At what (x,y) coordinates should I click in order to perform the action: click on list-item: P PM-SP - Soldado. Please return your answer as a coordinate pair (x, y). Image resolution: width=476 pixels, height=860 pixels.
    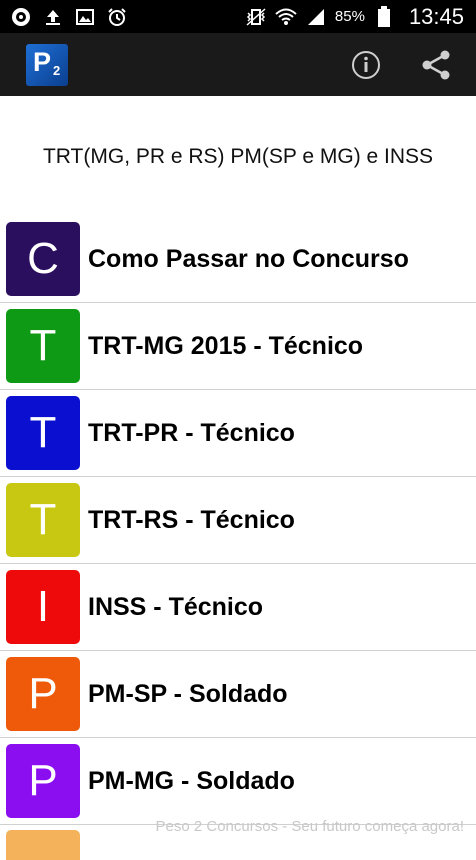
    Looking at the image, I should click on (238, 694).